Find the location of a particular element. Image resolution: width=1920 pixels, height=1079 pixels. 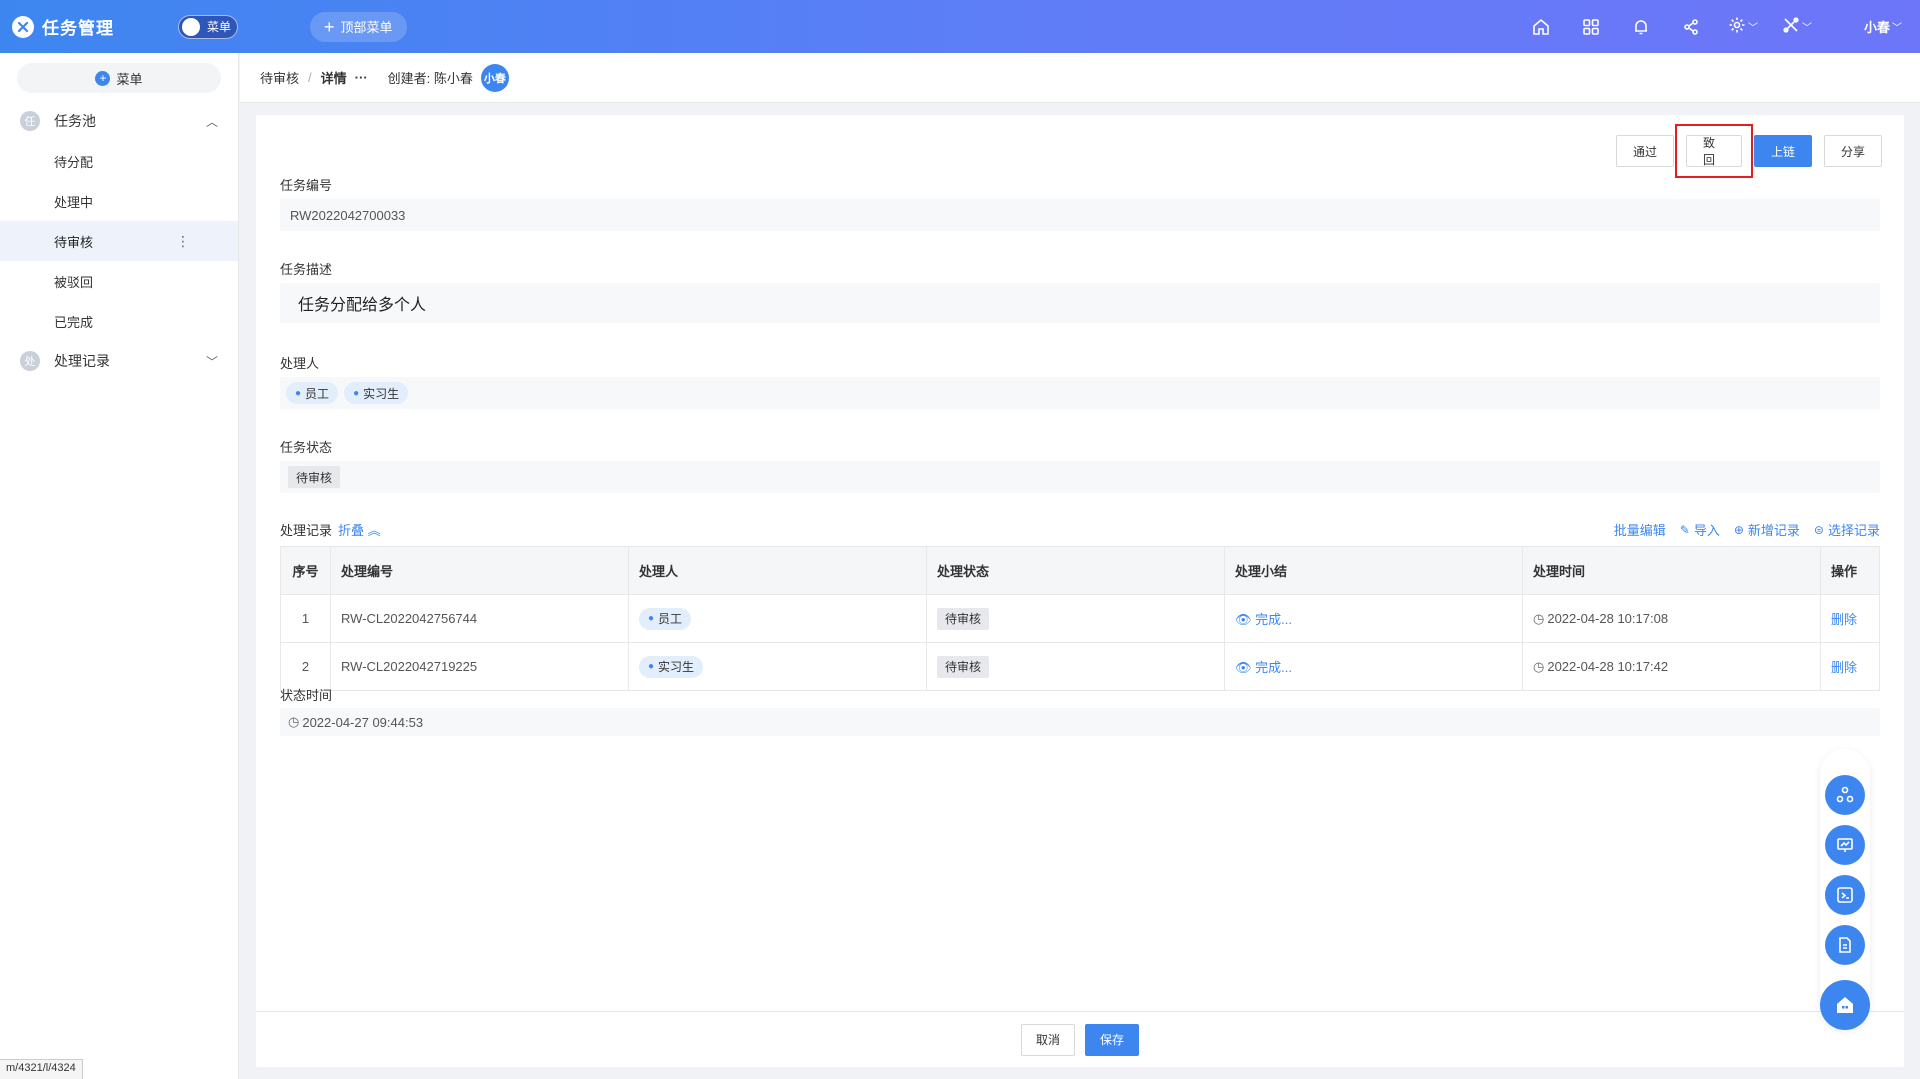

share-network-icon is located at coordinates (1691, 27).